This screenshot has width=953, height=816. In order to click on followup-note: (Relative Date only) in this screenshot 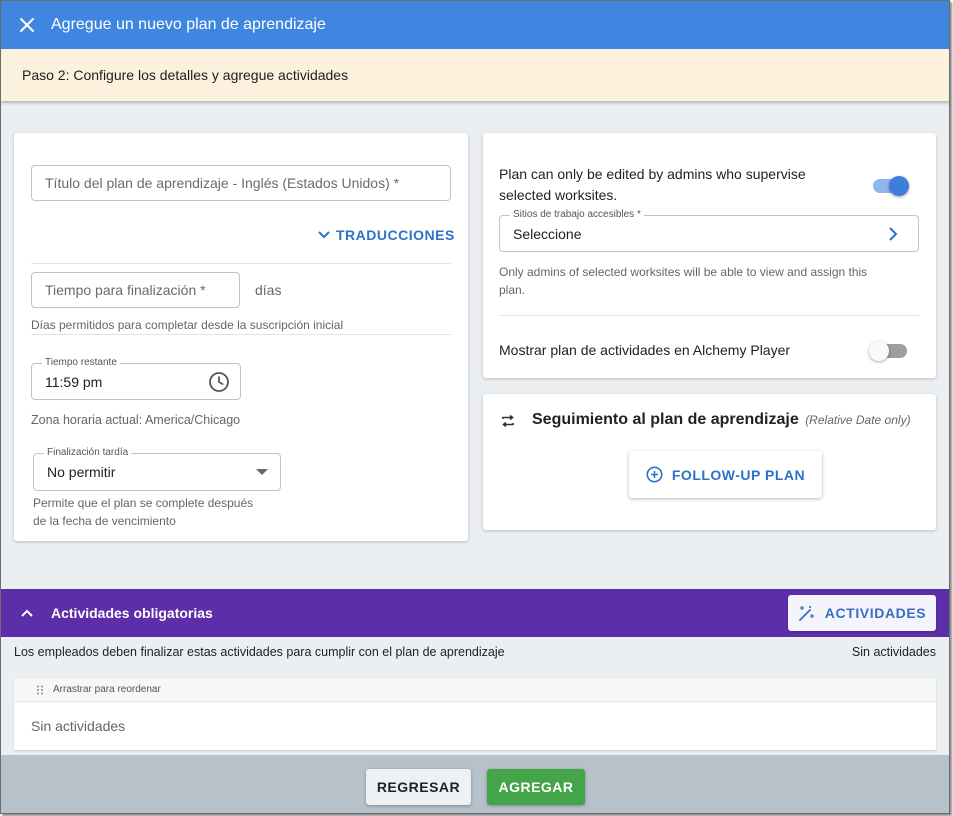, I will do `click(858, 420)`.